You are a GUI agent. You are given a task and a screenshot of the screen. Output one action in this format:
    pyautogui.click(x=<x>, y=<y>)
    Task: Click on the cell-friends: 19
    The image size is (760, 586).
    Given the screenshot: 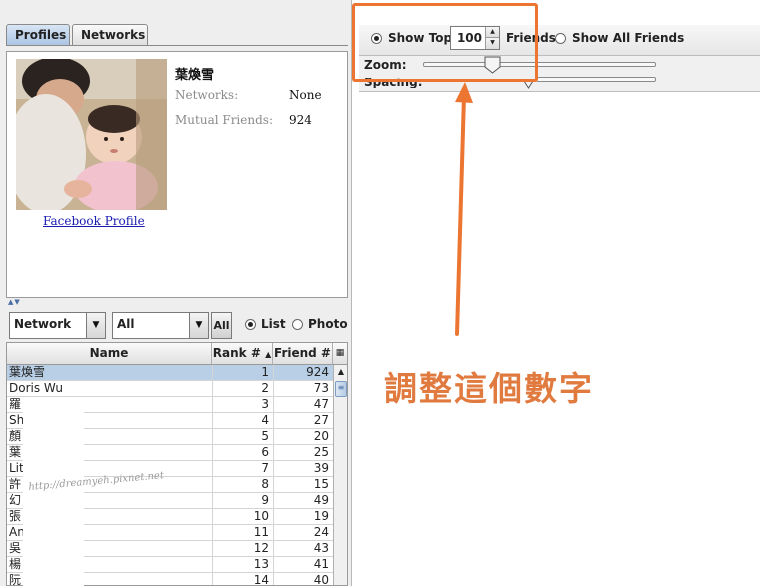 What is the action you would take?
    pyautogui.click(x=303, y=517)
    